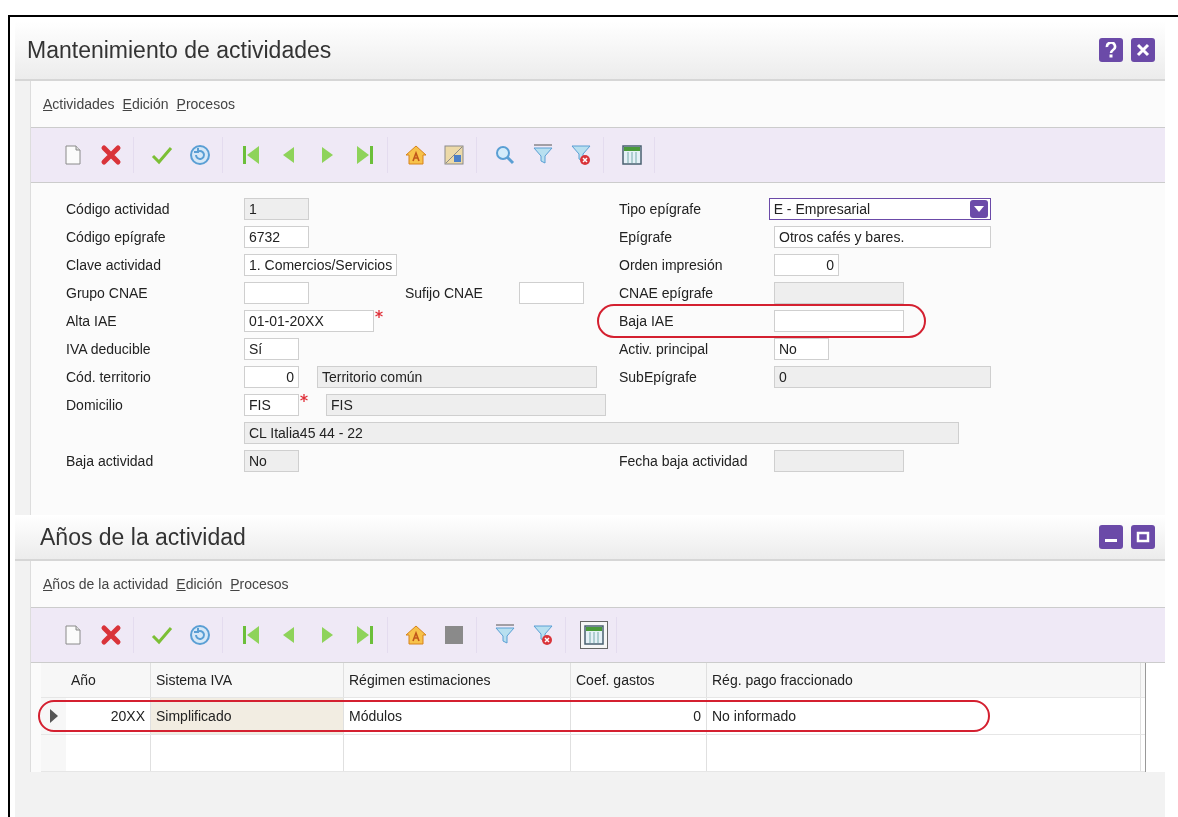  Describe the element at coordinates (639, 716) in the screenshot. I see `table-cell: 0` at that location.